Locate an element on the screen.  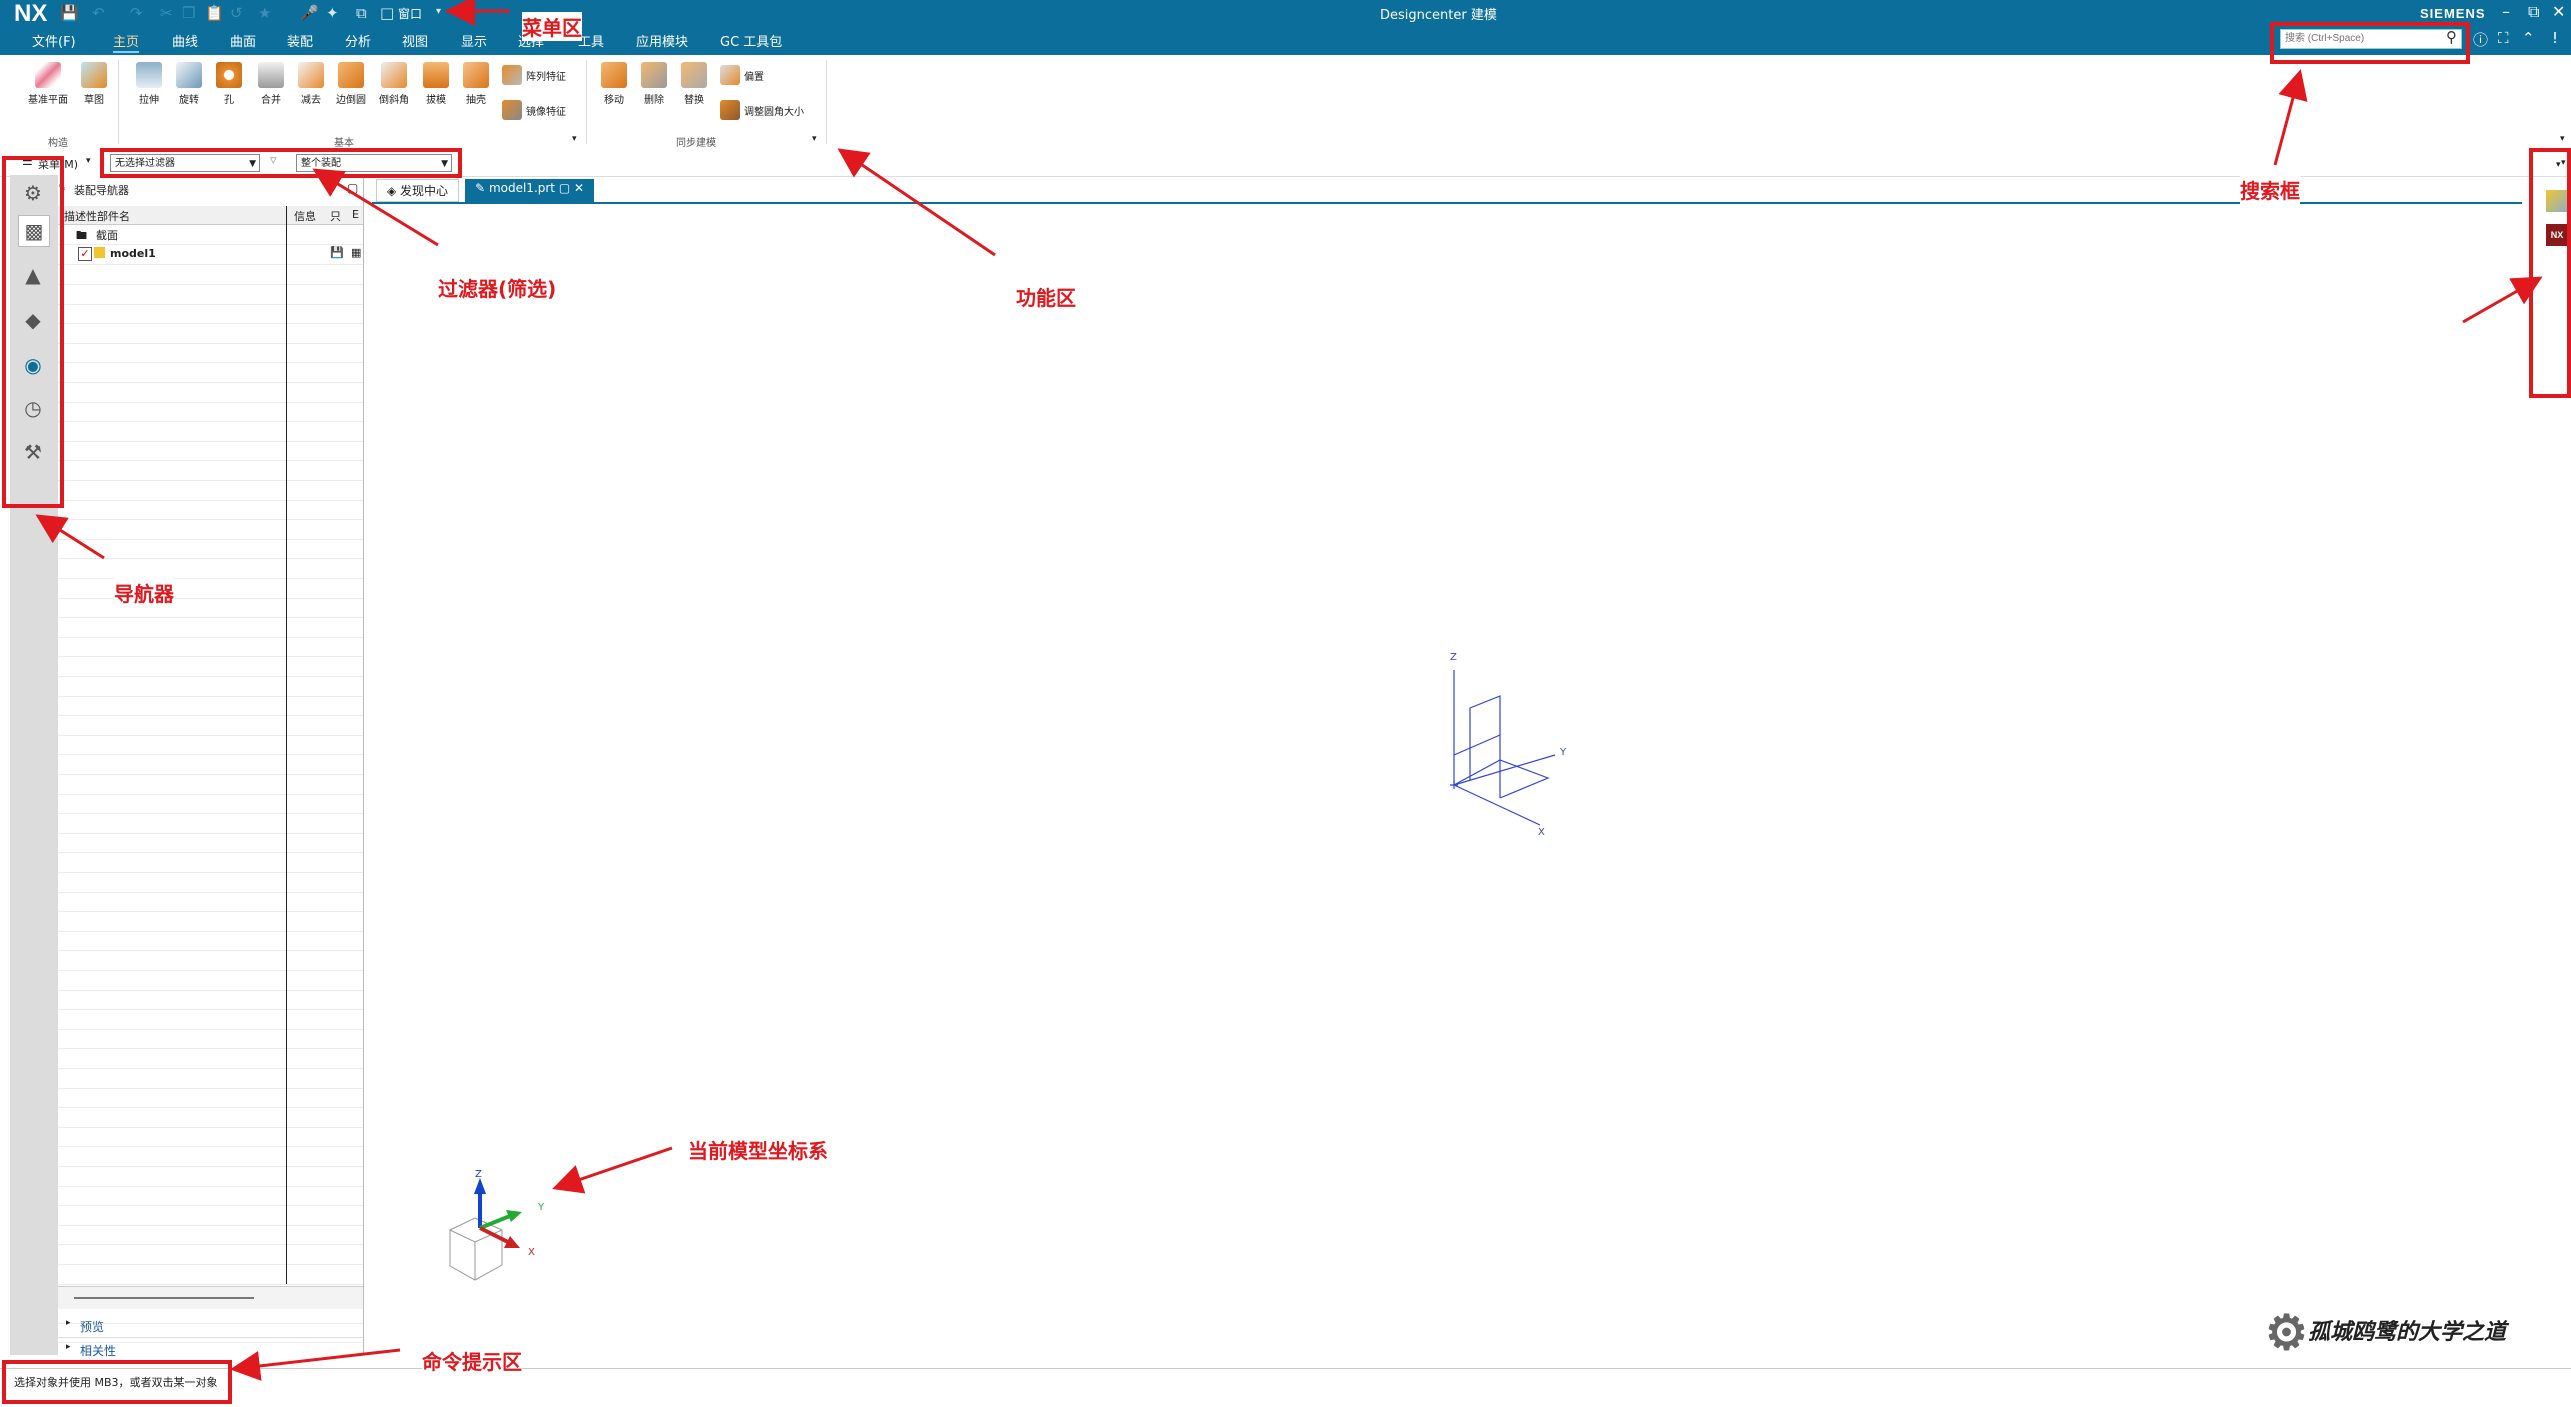
search-highlight is located at coordinates (2370, 43).